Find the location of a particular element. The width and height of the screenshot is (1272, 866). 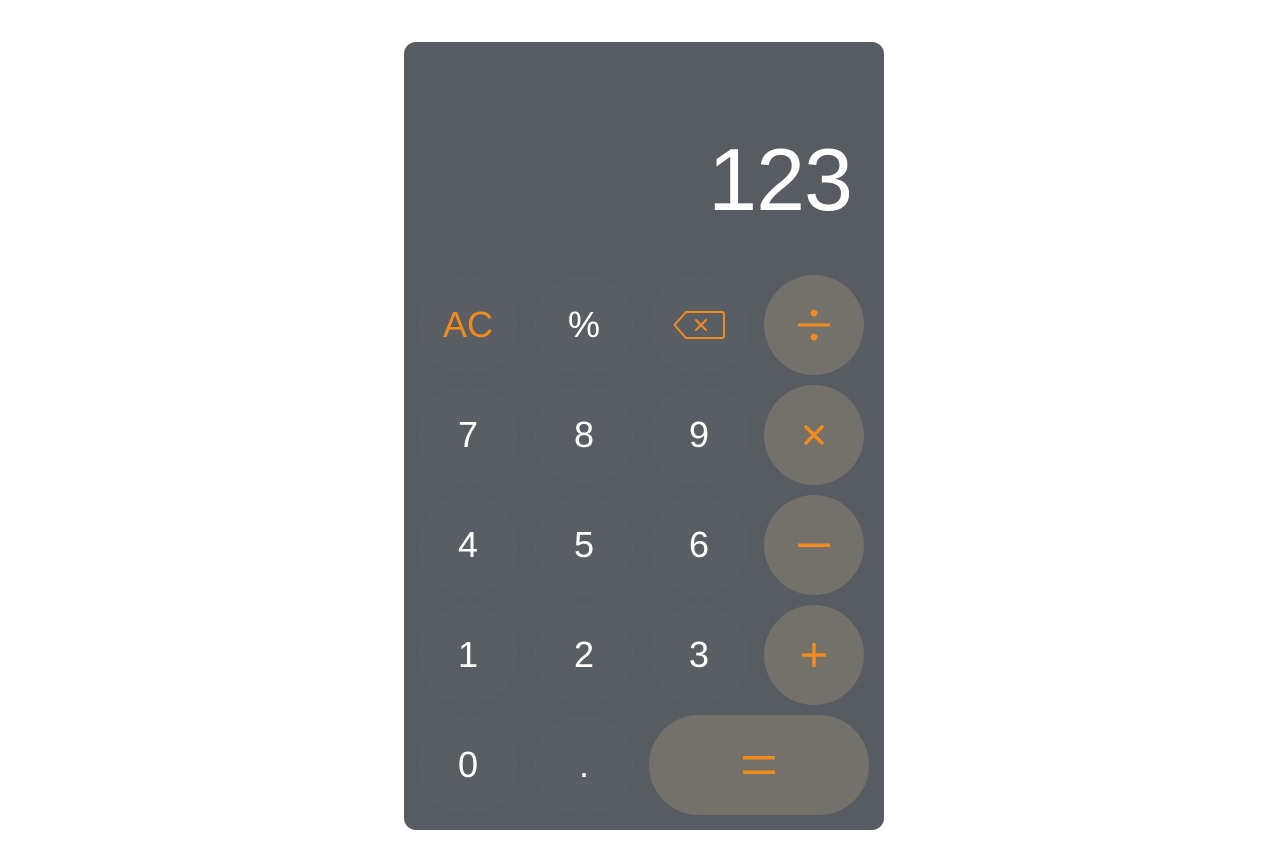

percent-label: % is located at coordinates (583, 324).